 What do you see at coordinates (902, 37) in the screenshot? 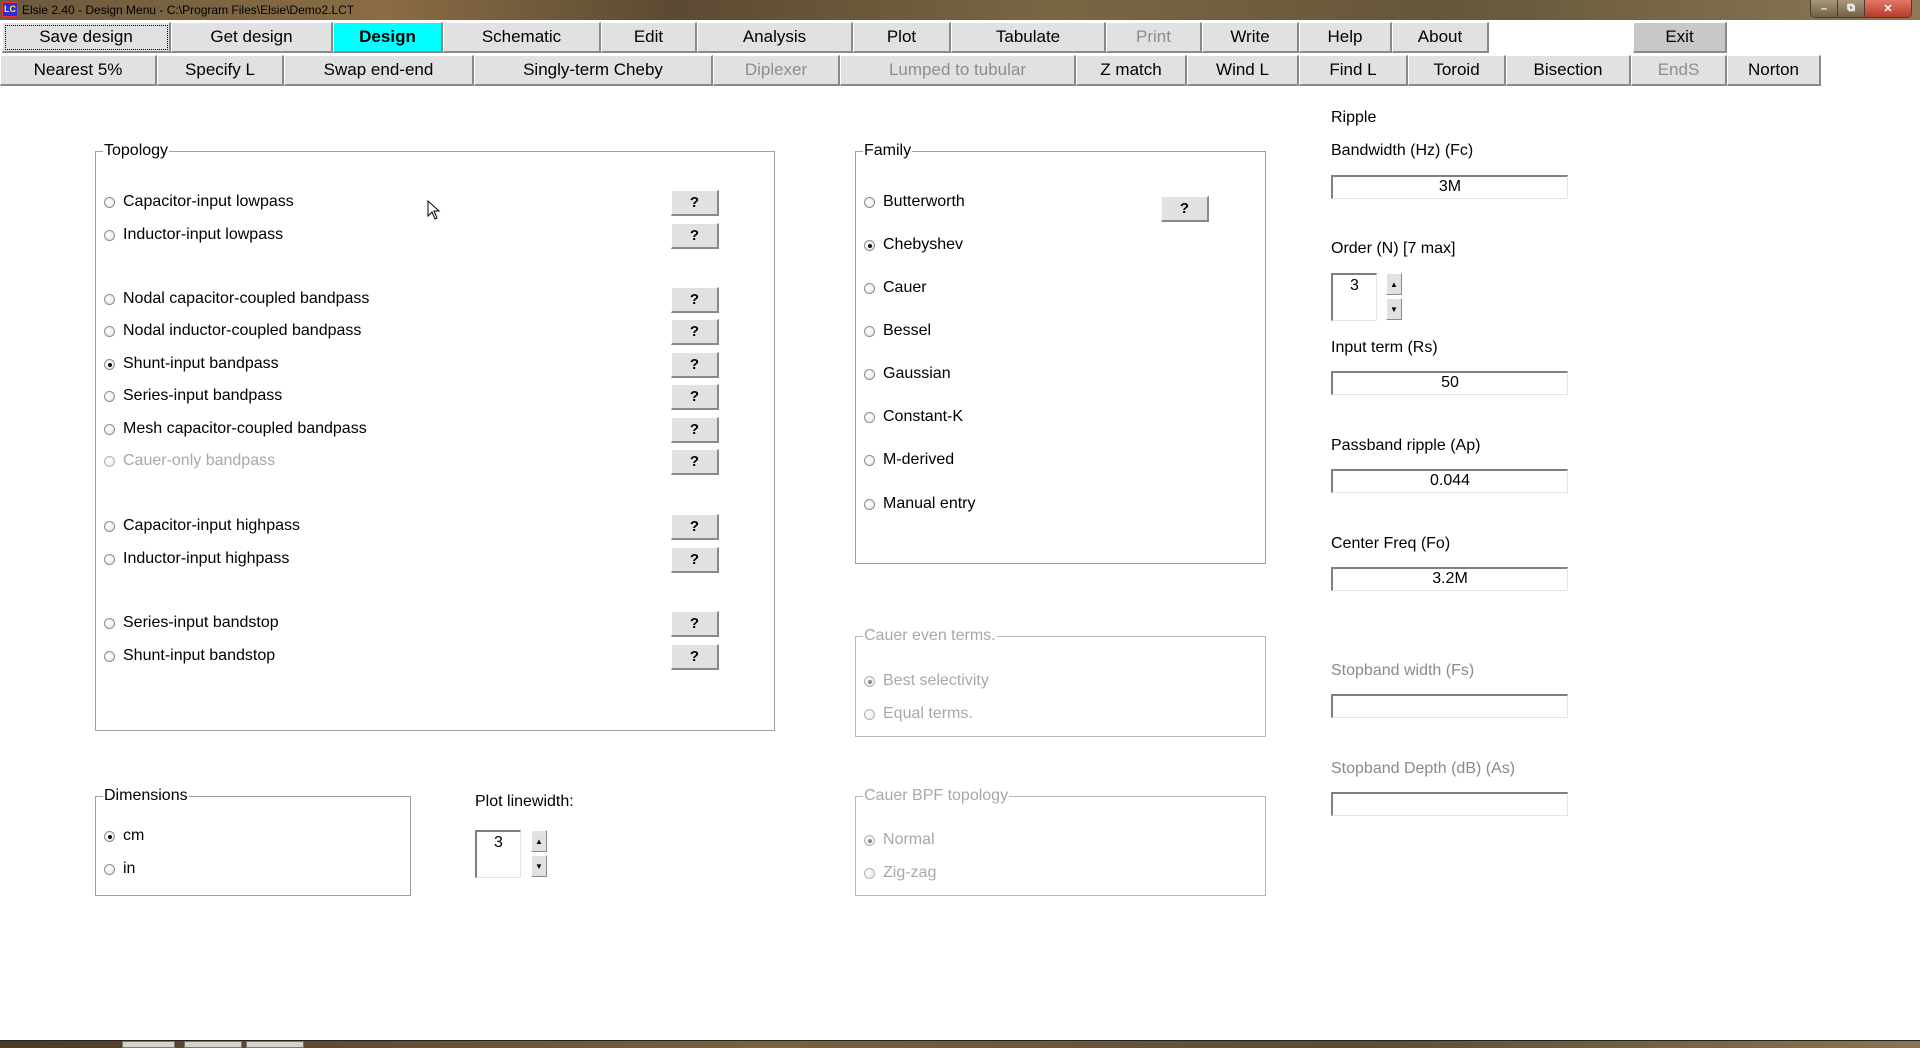
I see `plot-button: Plot` at bounding box center [902, 37].